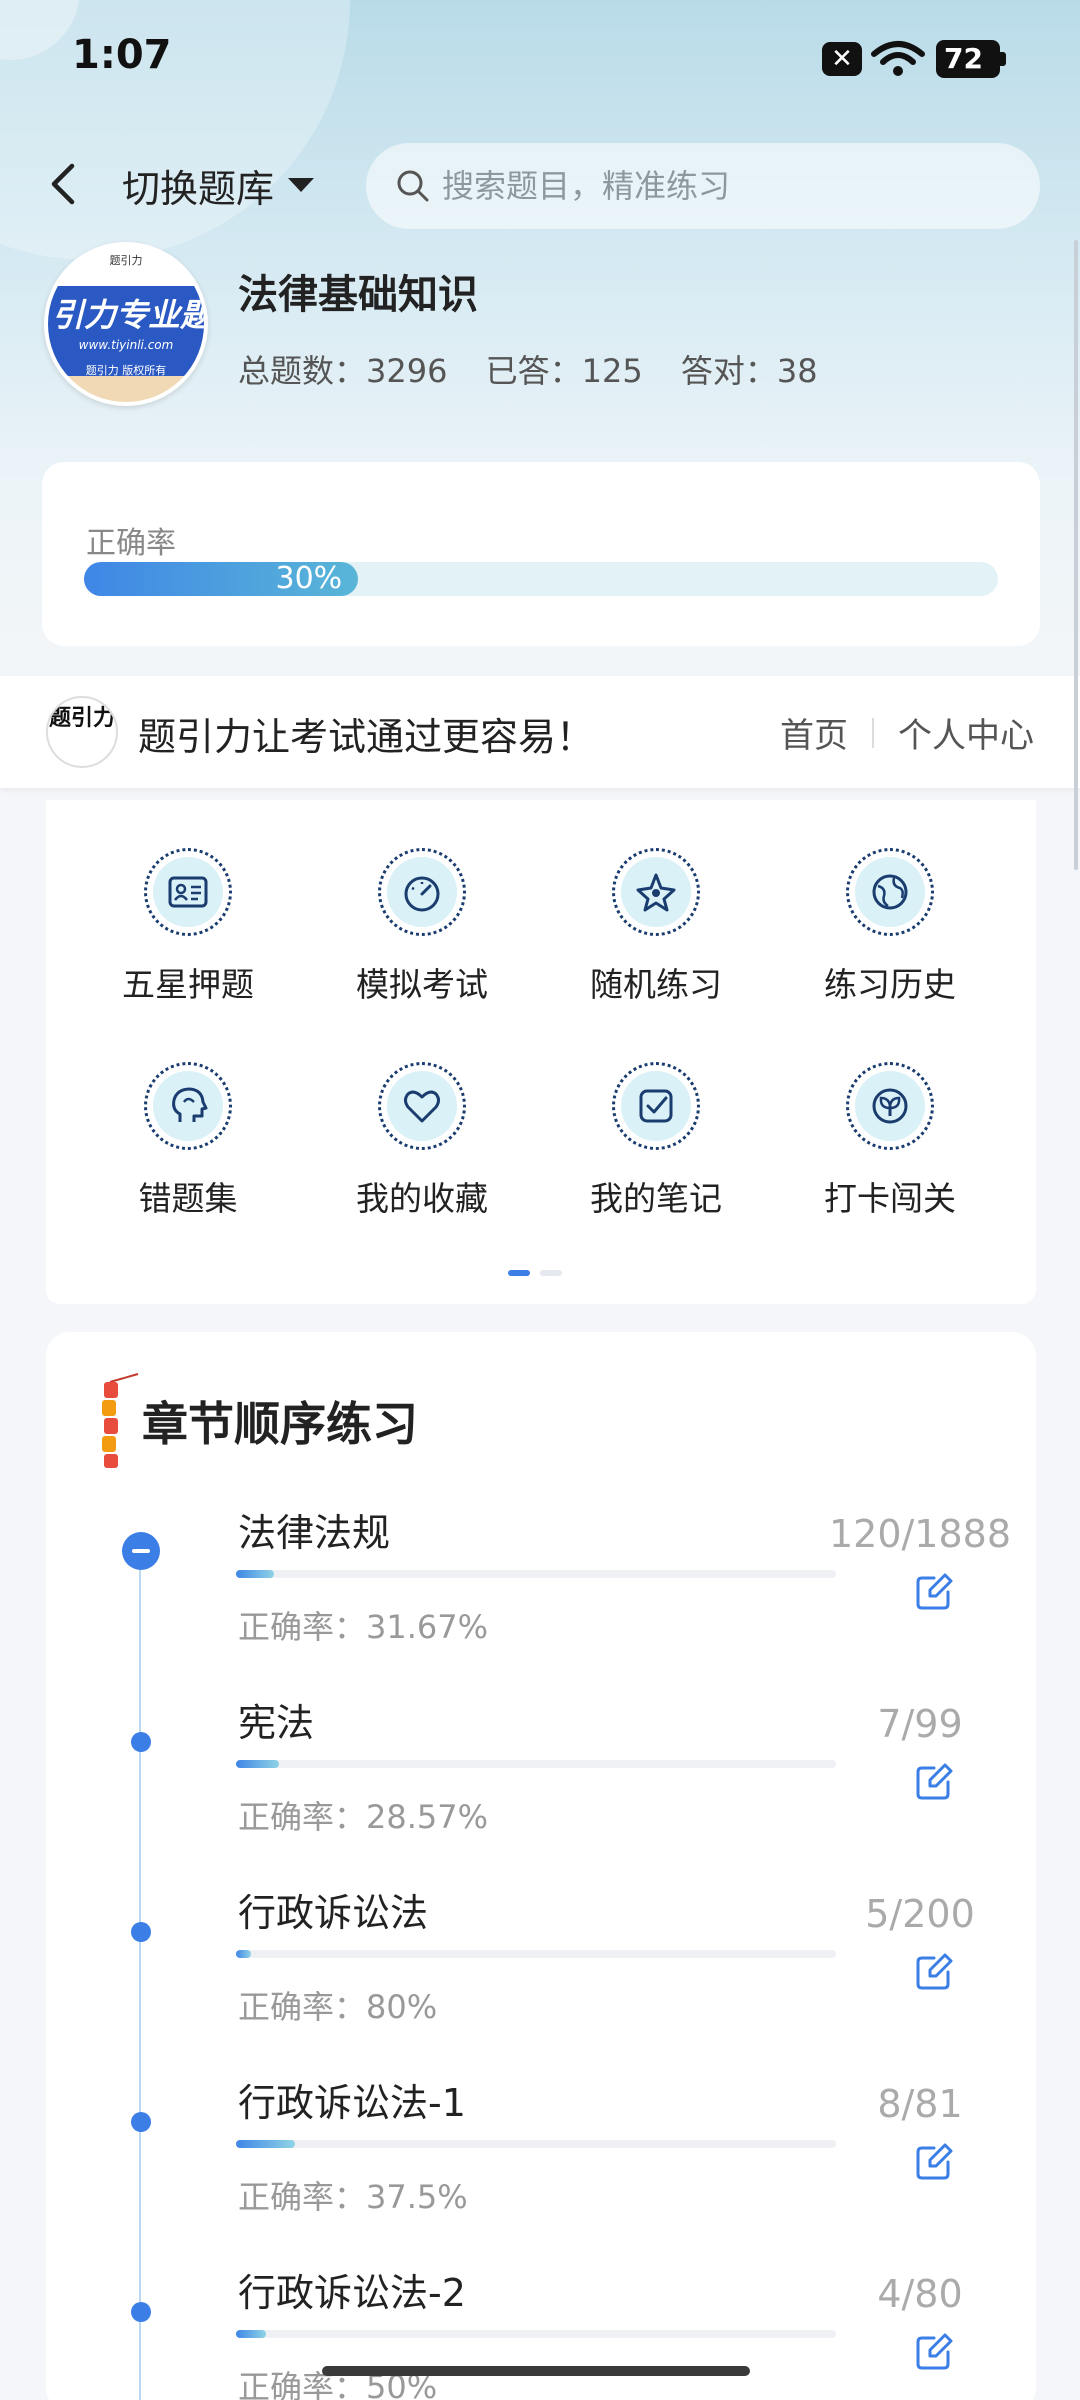  Describe the element at coordinates (366, 737) in the screenshot. I see `slogan-text: 题引力让考试通过更容易！` at that location.